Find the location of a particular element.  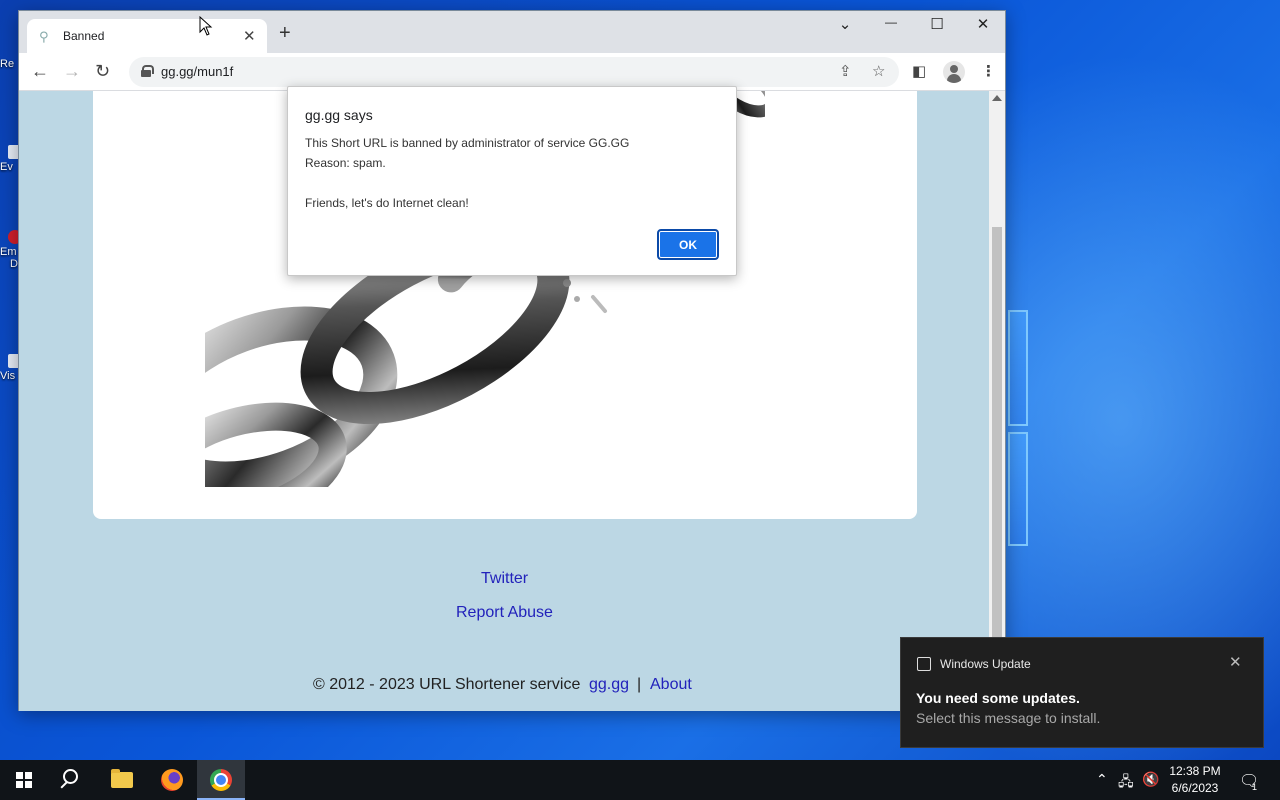

desktop-icon-label: Re is located at coordinates (7, 64).